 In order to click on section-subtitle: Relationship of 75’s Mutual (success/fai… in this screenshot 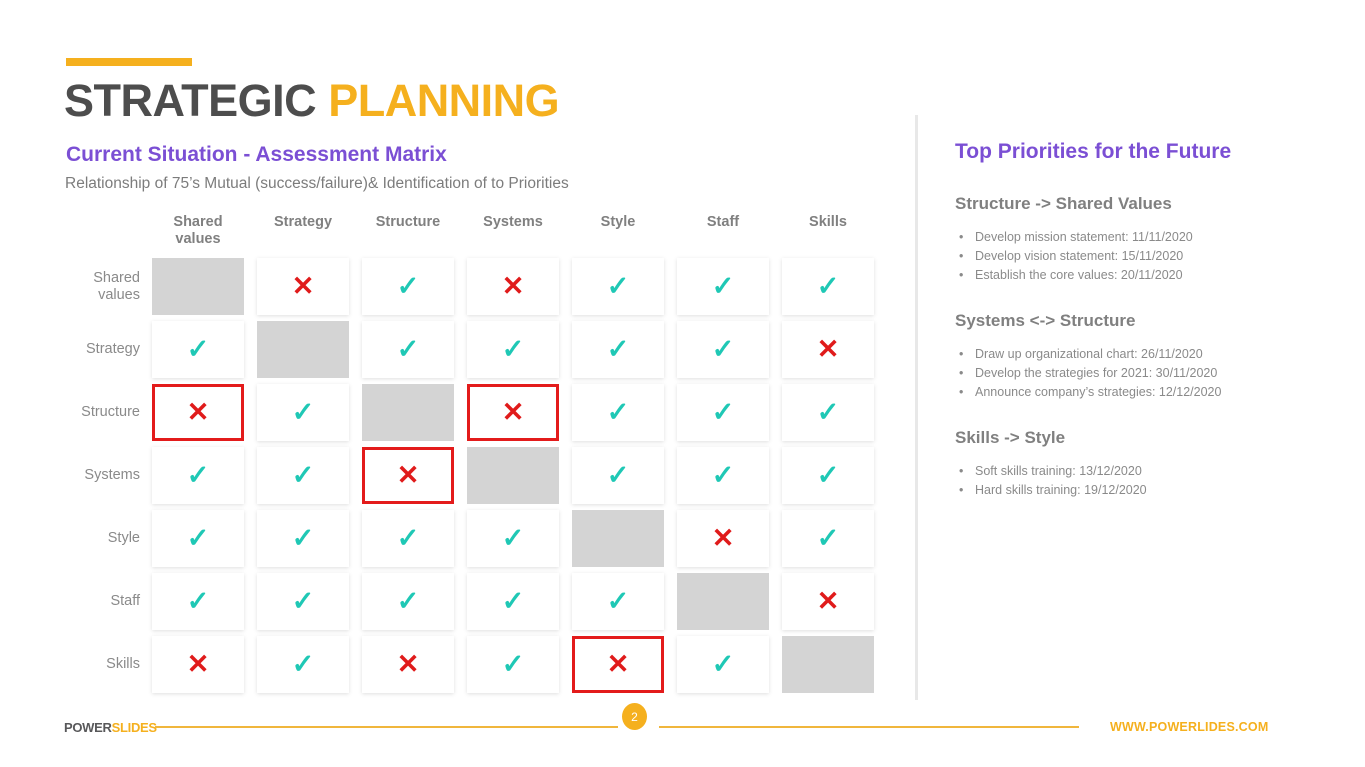, I will do `click(317, 183)`.